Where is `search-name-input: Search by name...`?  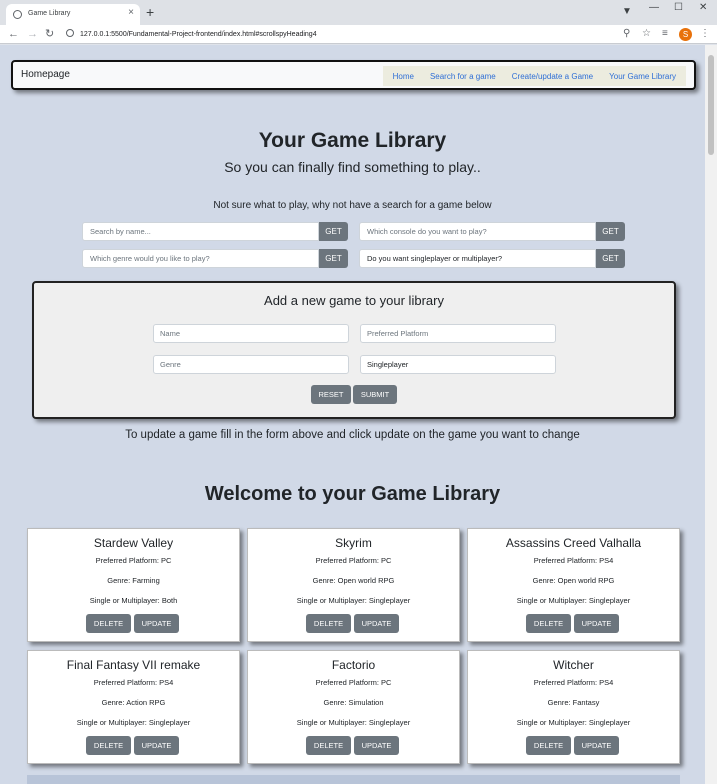 search-name-input: Search by name... is located at coordinates (200, 231).